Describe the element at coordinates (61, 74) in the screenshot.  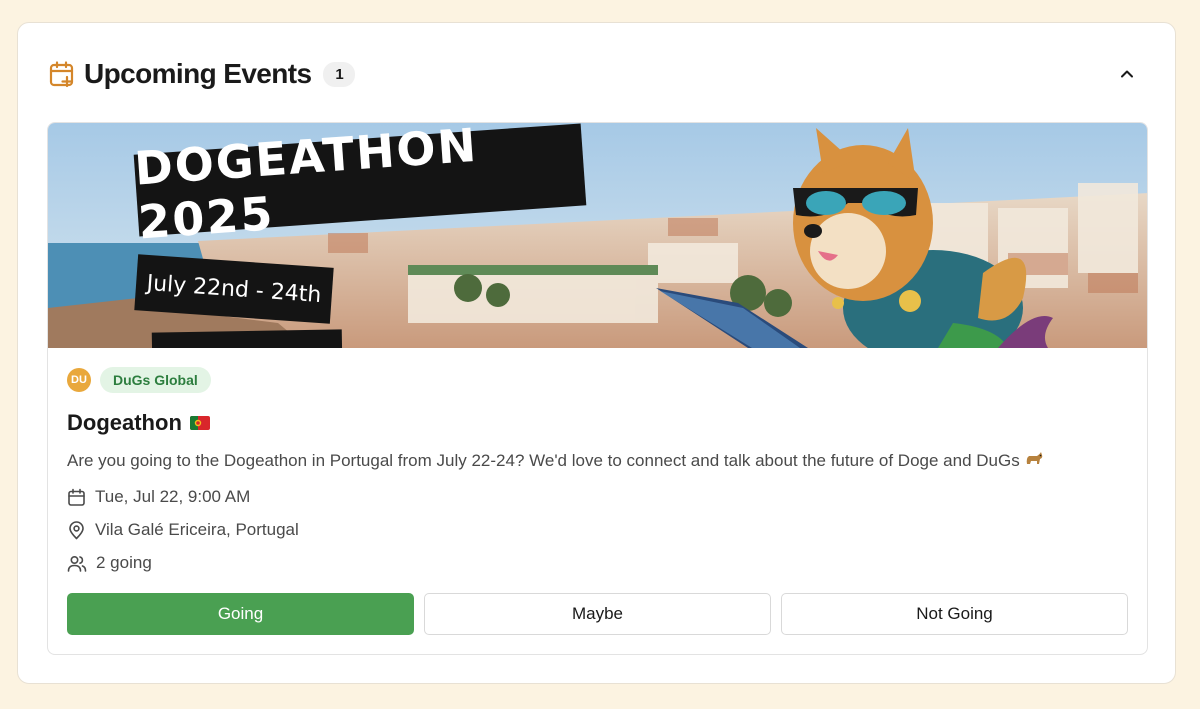
I see `calendar-plus-icon` at that location.